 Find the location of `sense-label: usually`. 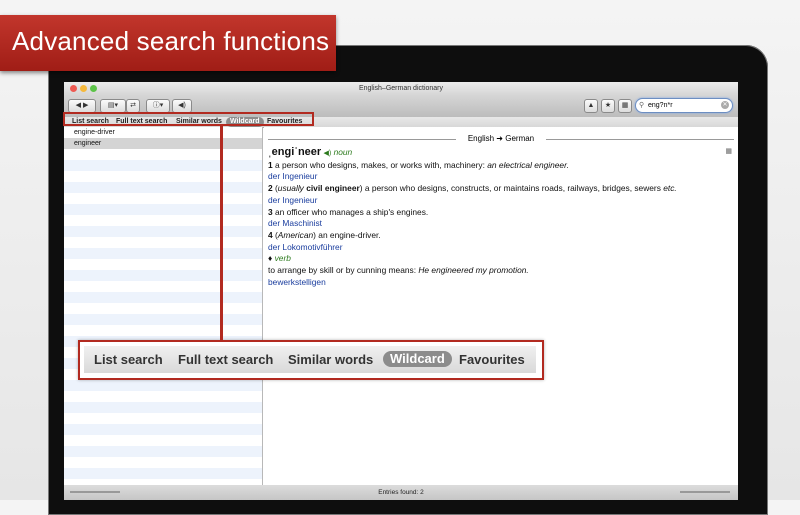

sense-label: usually is located at coordinates (290, 188).